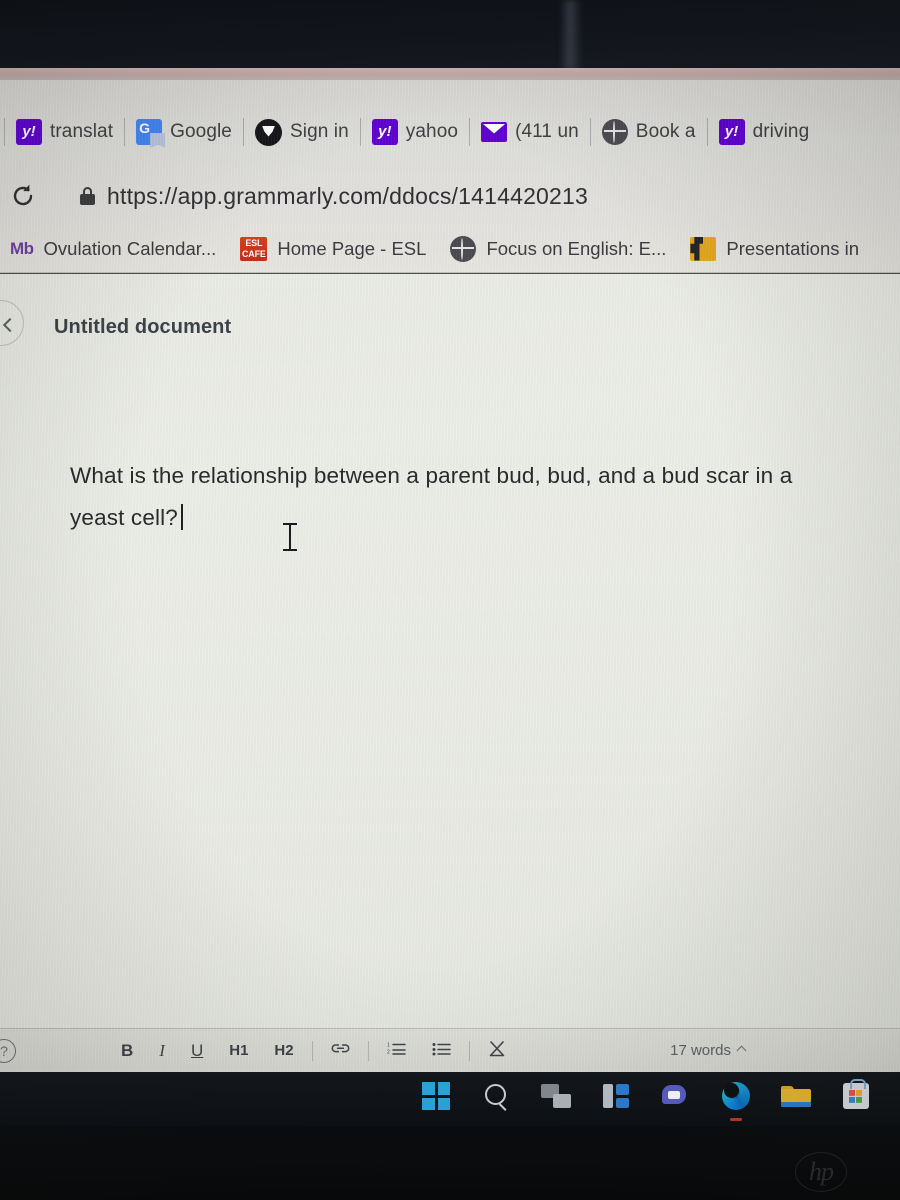  I want to click on task-view-icon, so click(556, 1096).